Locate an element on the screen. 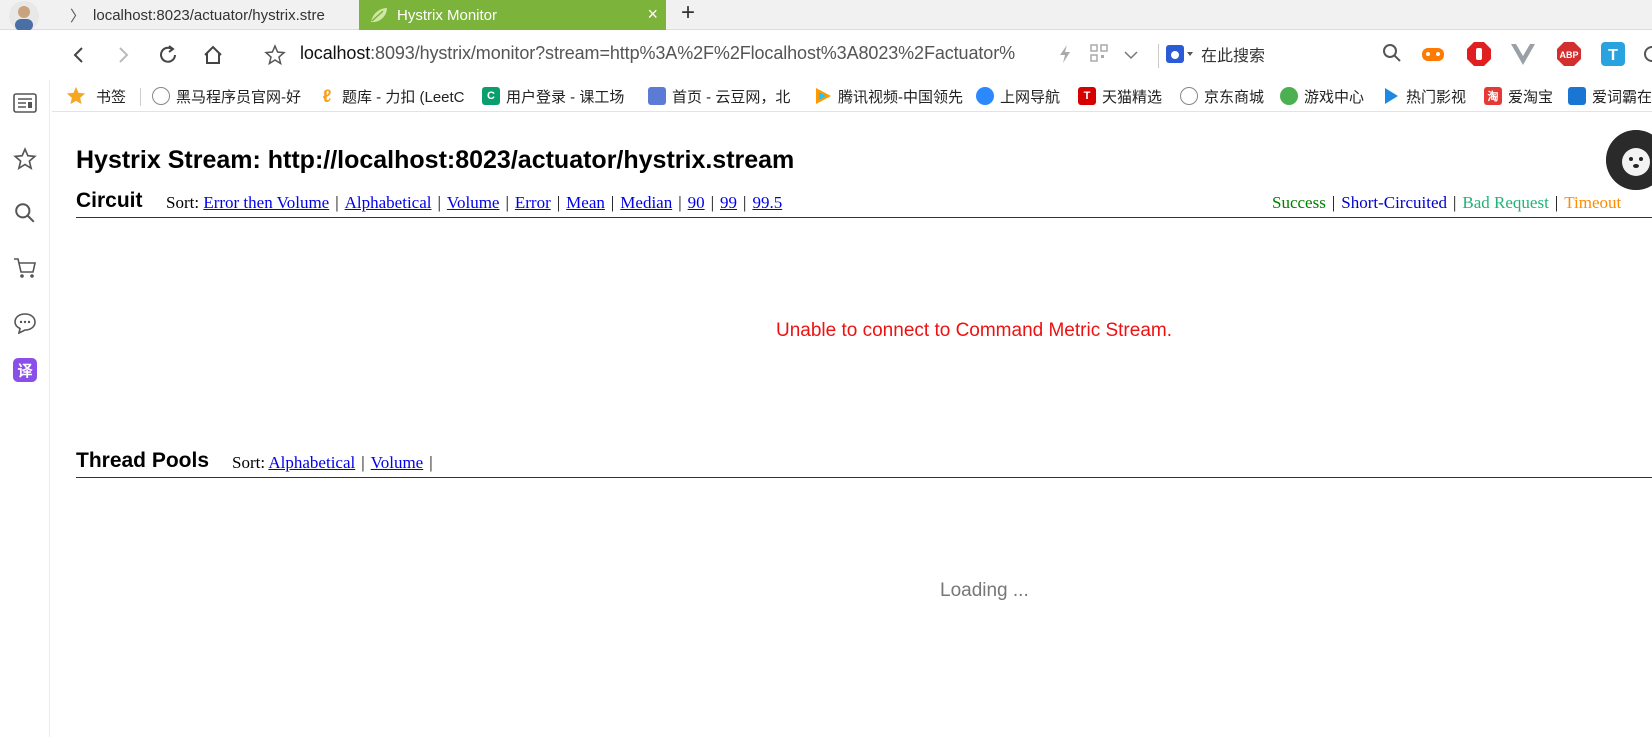  bookmark-item: T 天猫精选 is located at coordinates (1120, 96).